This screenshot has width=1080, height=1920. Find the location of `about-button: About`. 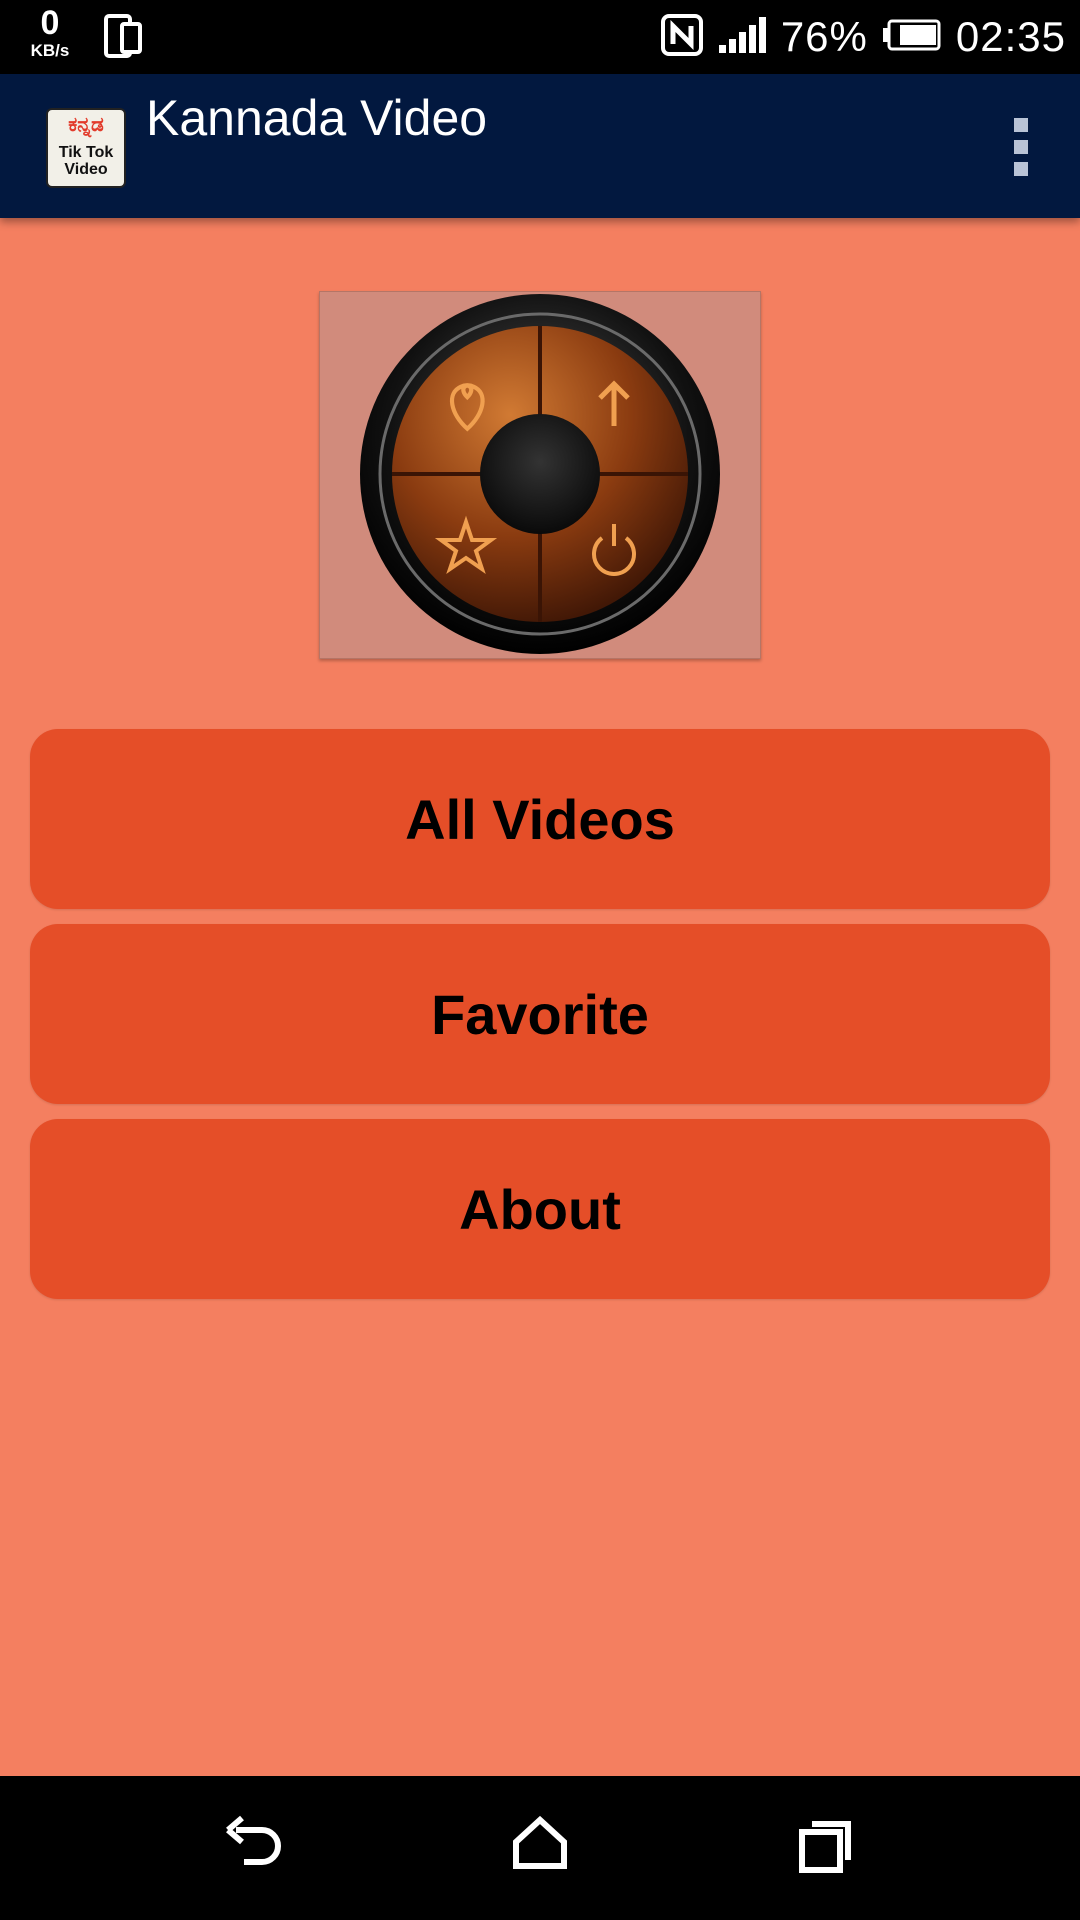

about-button: About is located at coordinates (540, 1209).